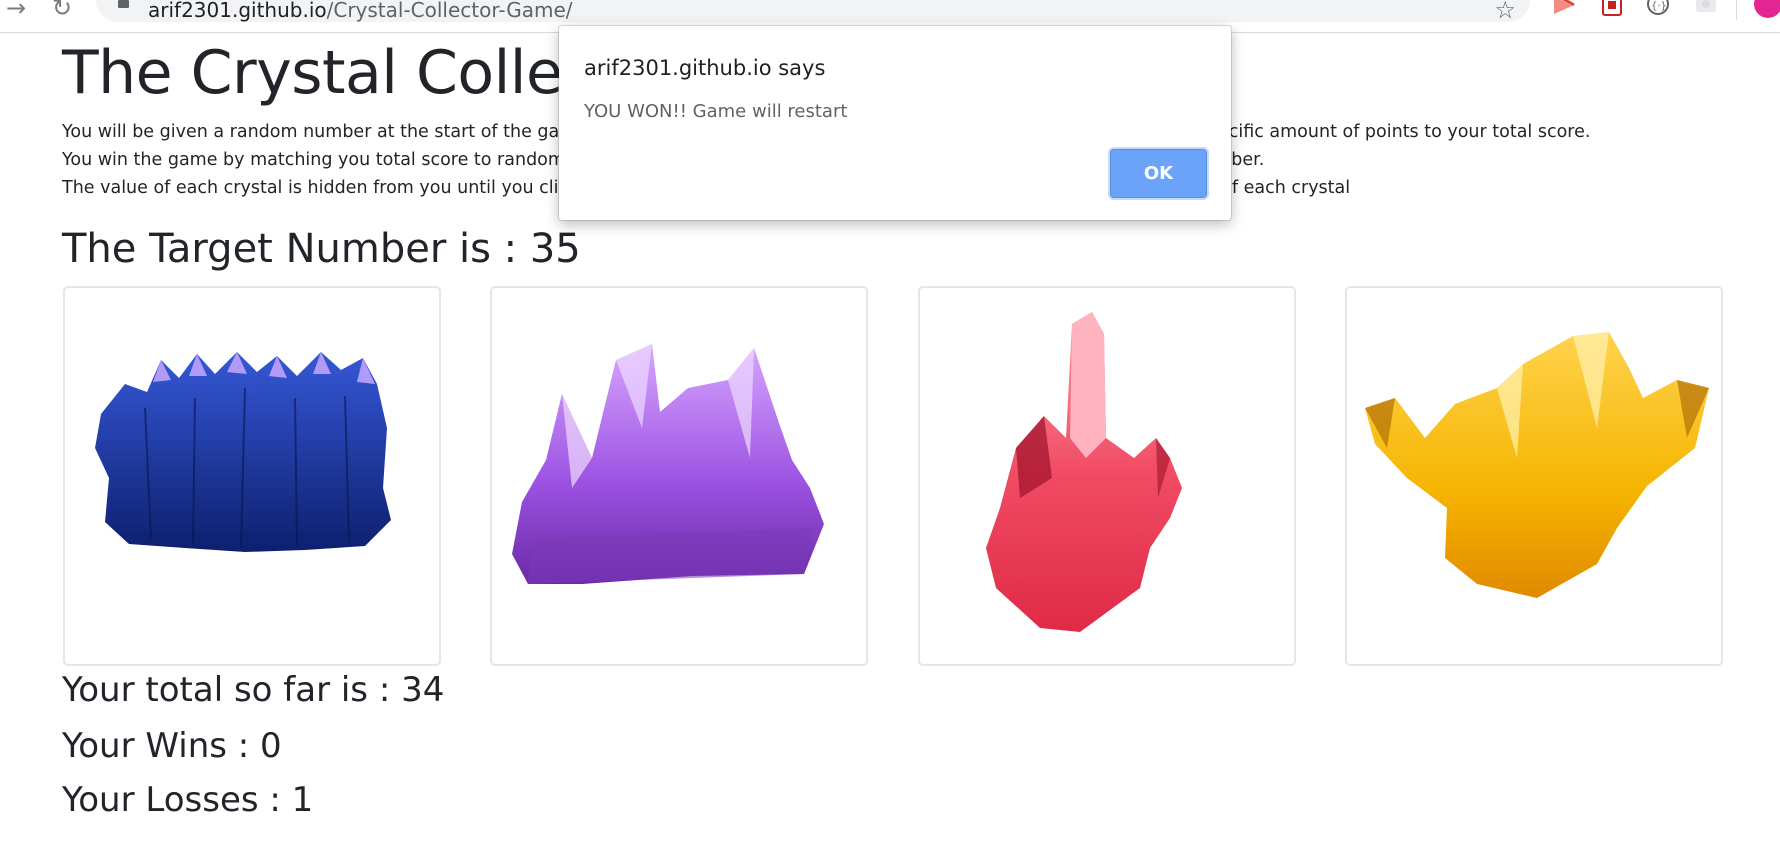 Image resolution: width=1780 pixels, height=862 pixels. Describe the element at coordinates (716, 111) in the screenshot. I see `alert-message: YOU WON!! Game will restart` at that location.